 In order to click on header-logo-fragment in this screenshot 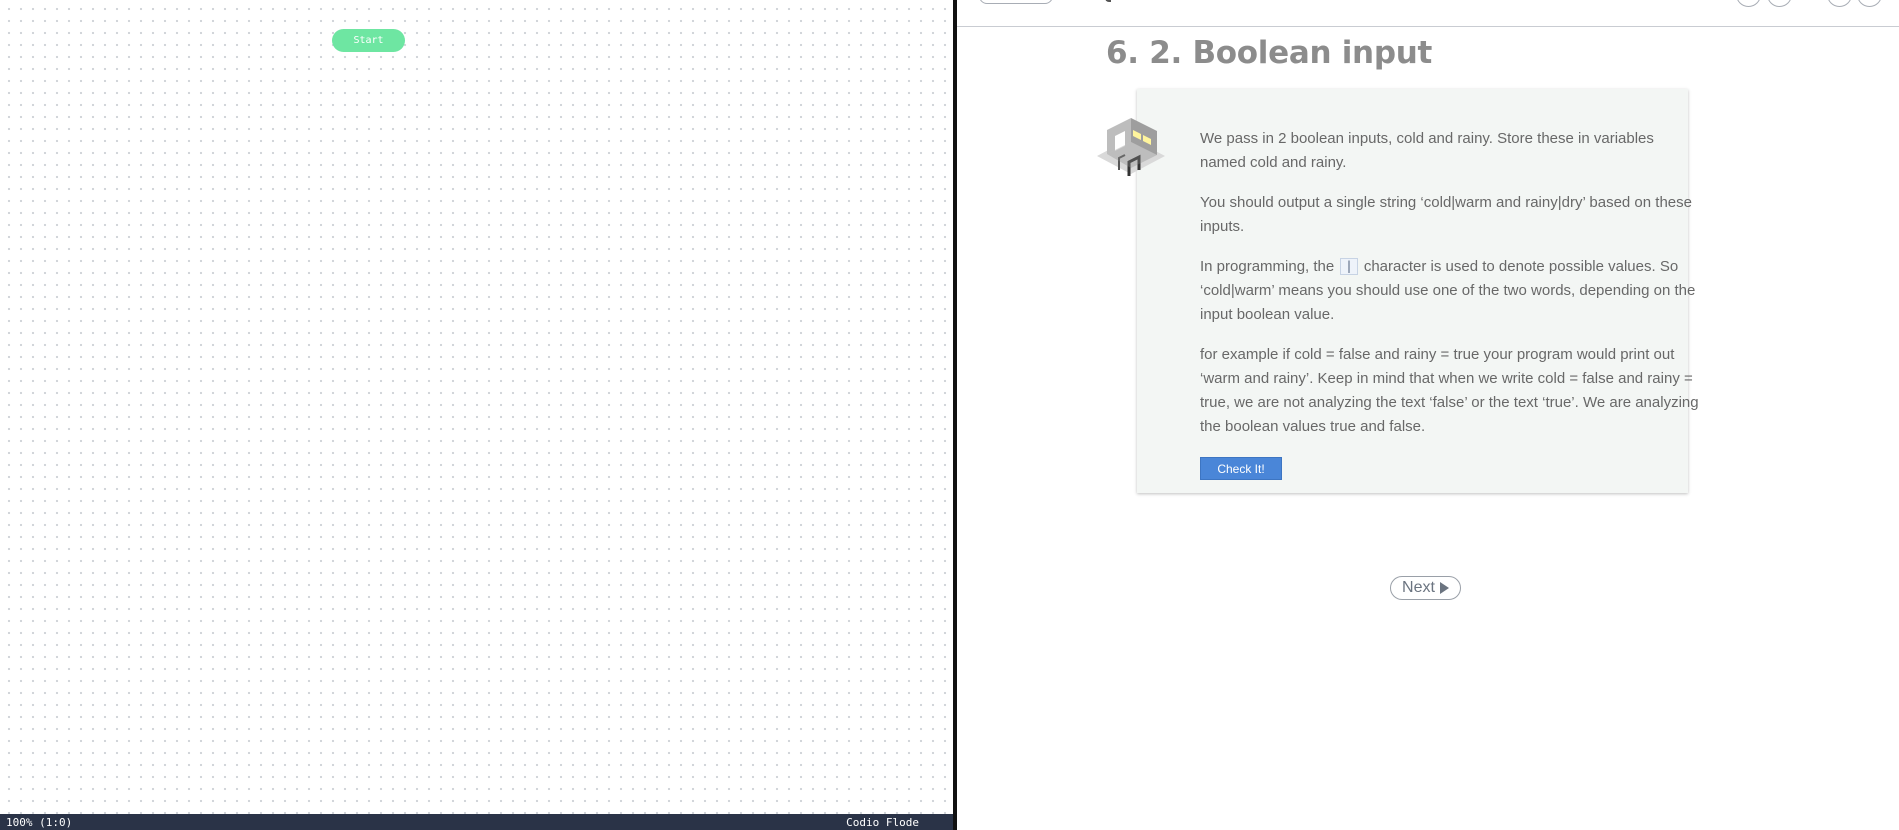, I will do `click(1108, 1)`.